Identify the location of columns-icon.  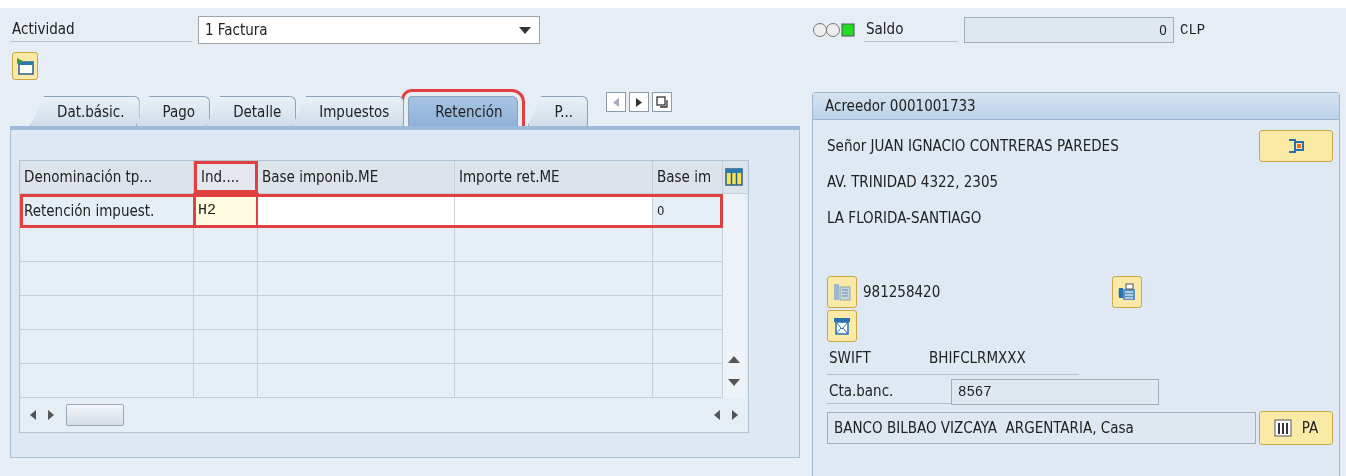
(734, 177).